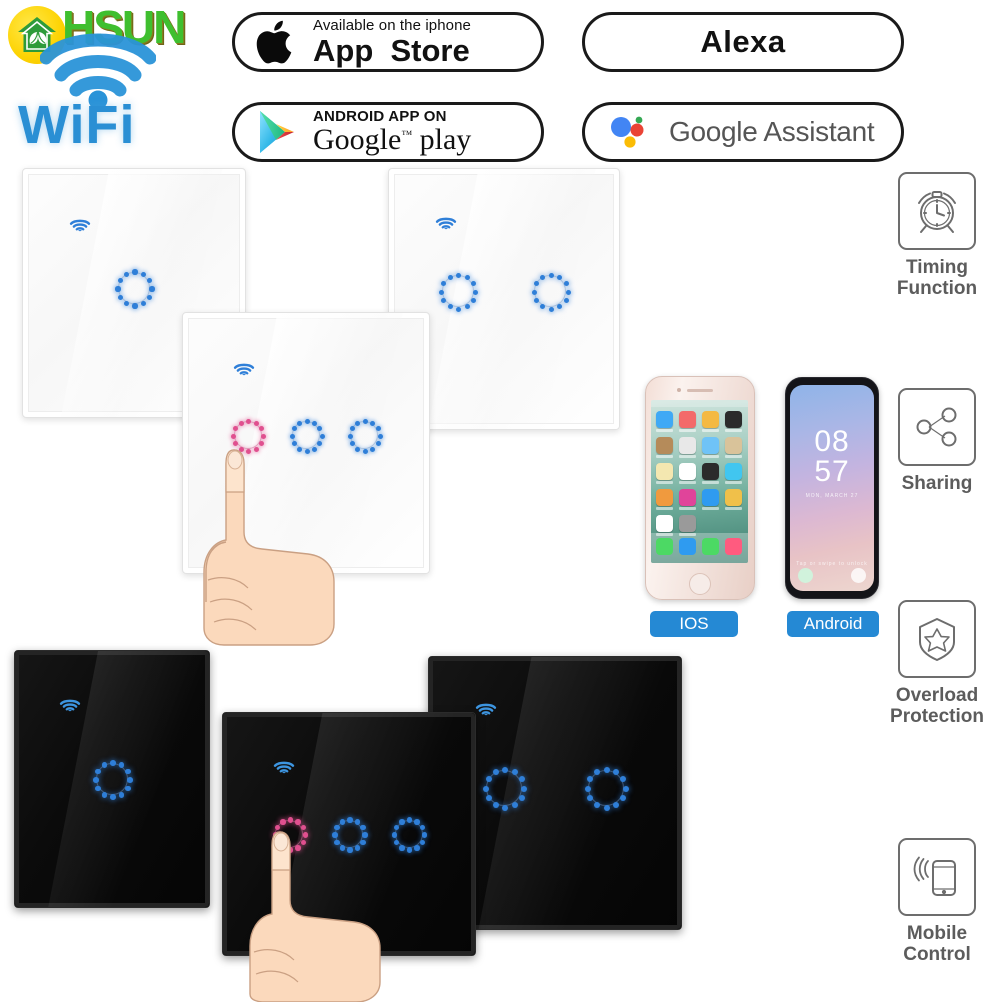 The height and width of the screenshot is (1002, 1000). I want to click on google-assistant-badge: Google Assistant, so click(743, 132).